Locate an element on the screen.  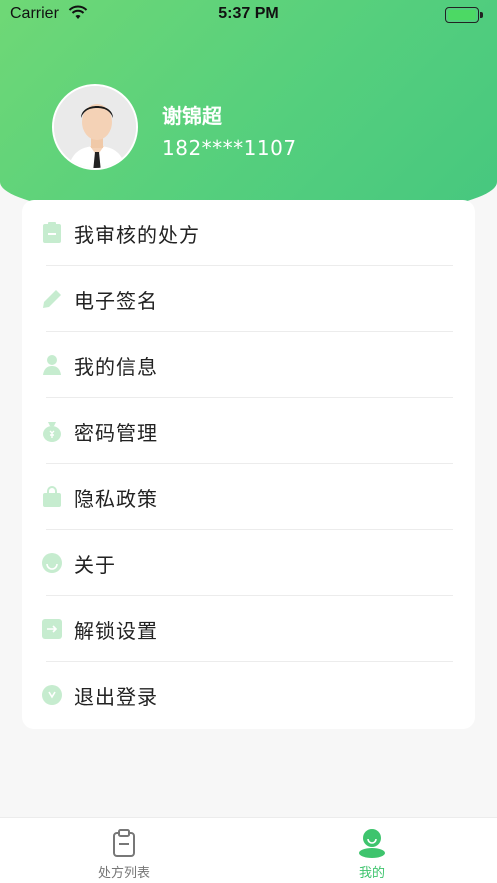
menu-item-password-management: 密码管理 is located at coordinates (248, 431).